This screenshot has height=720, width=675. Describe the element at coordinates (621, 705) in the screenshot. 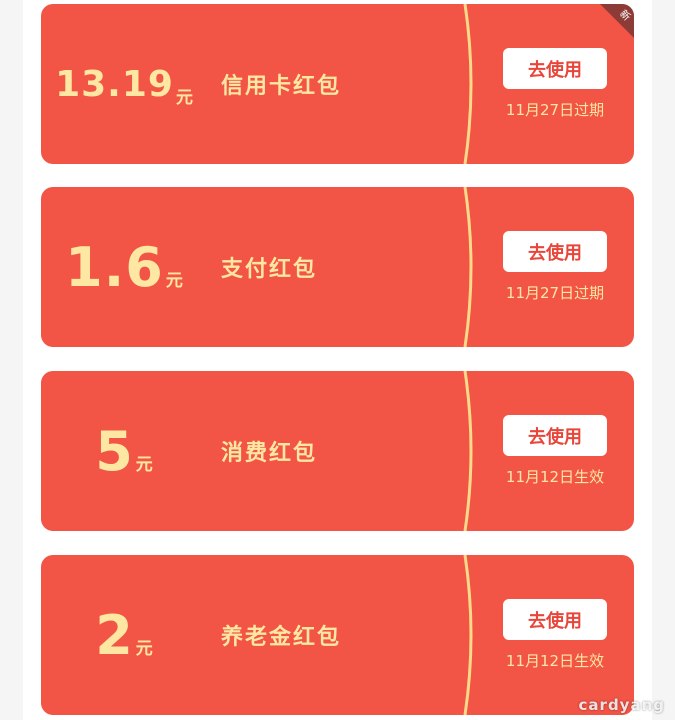

I see `watermark: cardyang` at that location.